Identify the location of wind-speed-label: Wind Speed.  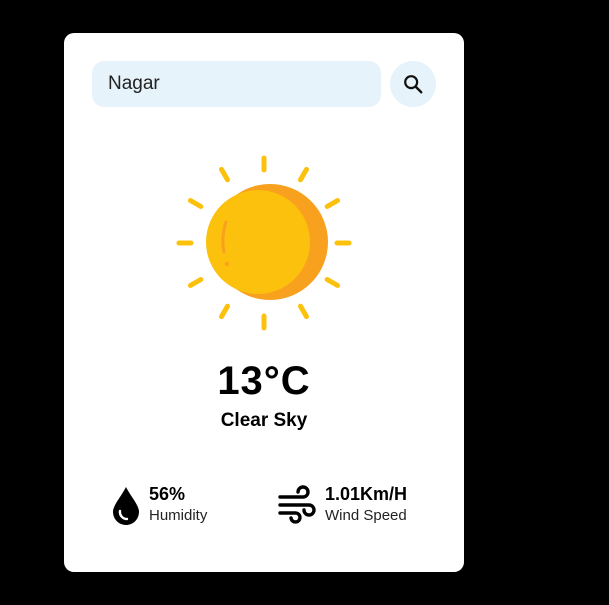
(366, 515).